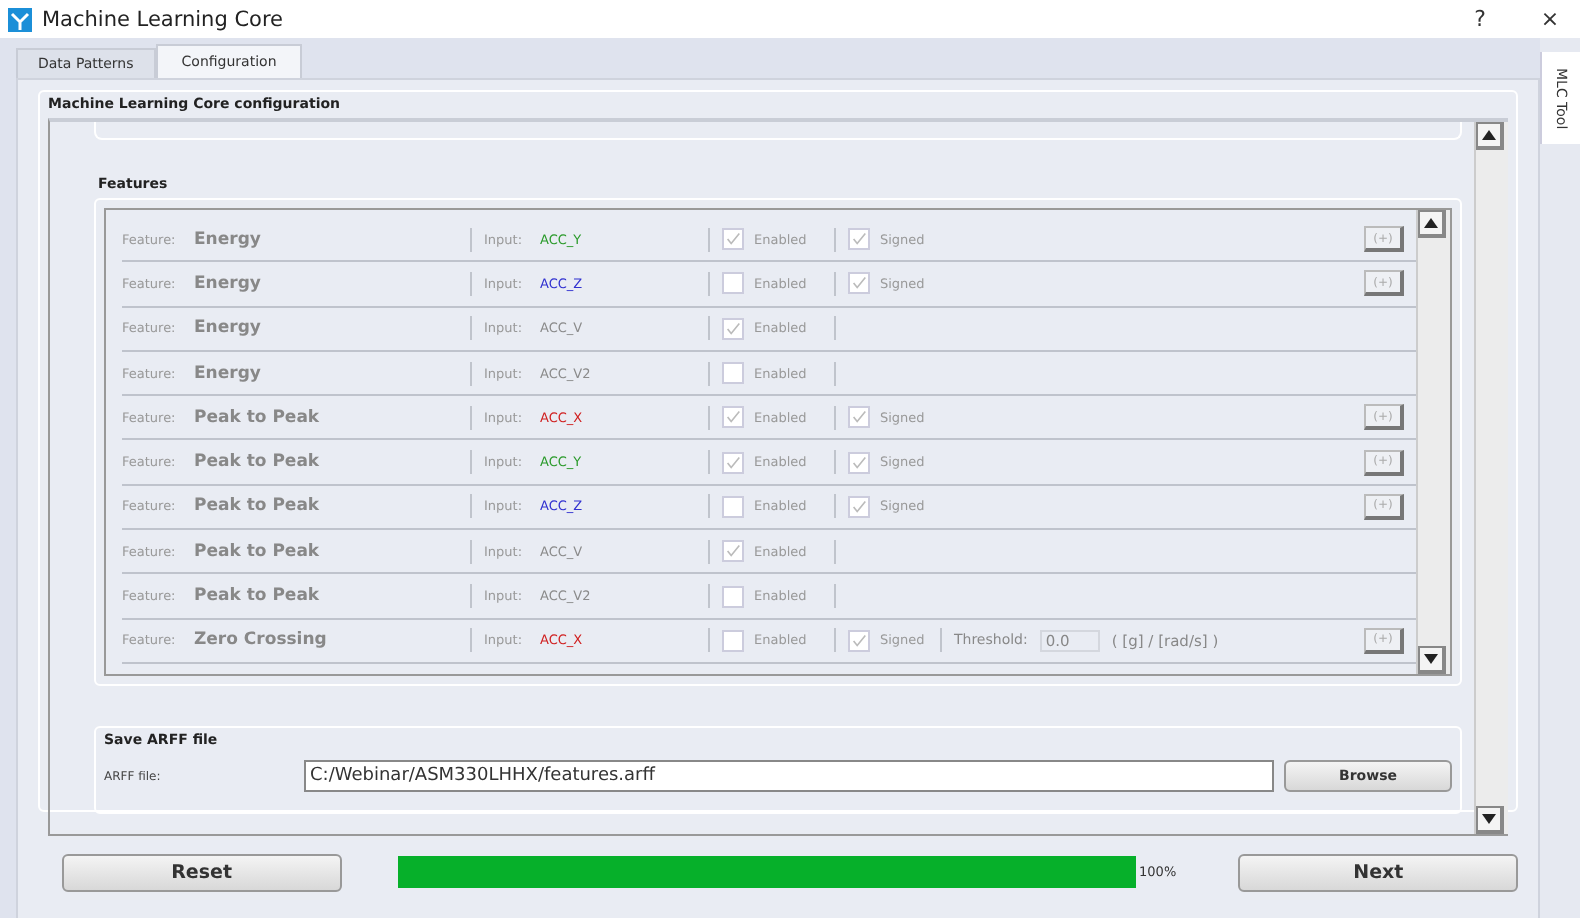 Image resolution: width=1580 pixels, height=918 pixels. What do you see at coordinates (1550, 19) in the screenshot?
I see `close-button: ×` at bounding box center [1550, 19].